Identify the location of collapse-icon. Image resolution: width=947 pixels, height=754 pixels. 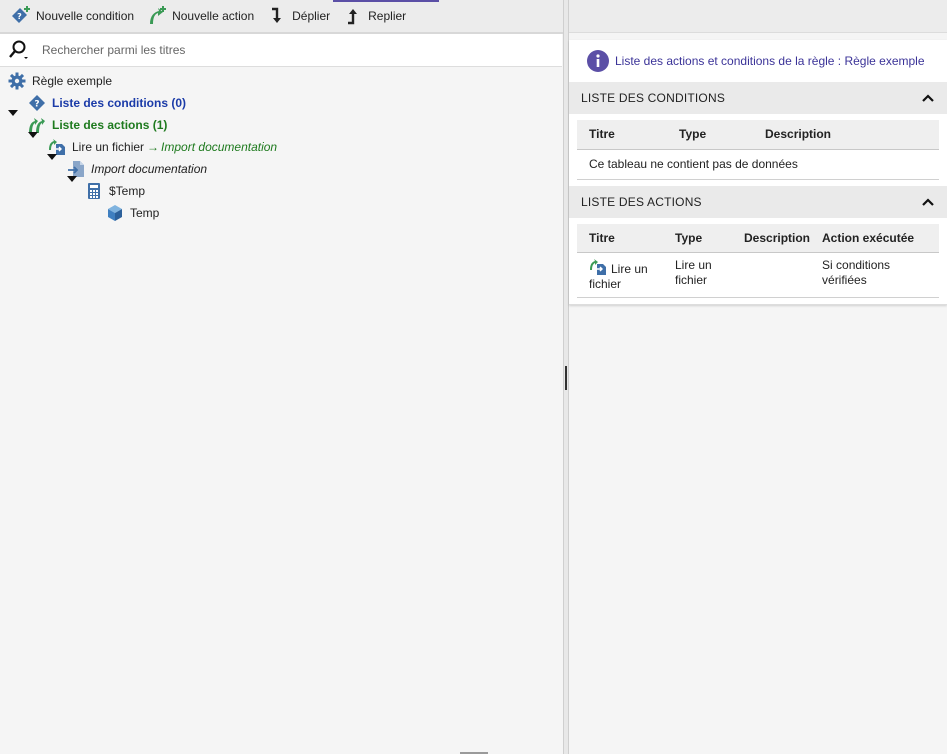
(353, 16).